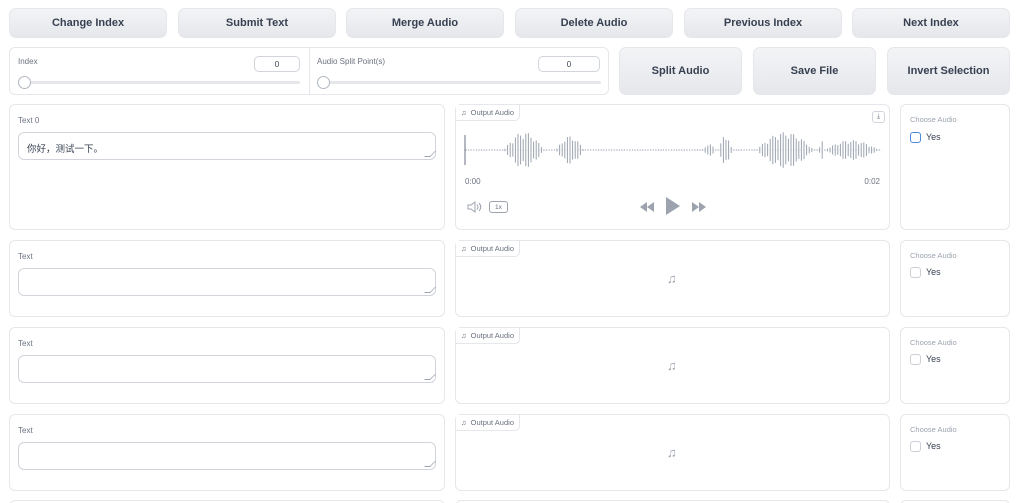 This screenshot has width=1024, height=503. Describe the element at coordinates (763, 23) in the screenshot. I see `previous-index-button: Previous Index` at that location.